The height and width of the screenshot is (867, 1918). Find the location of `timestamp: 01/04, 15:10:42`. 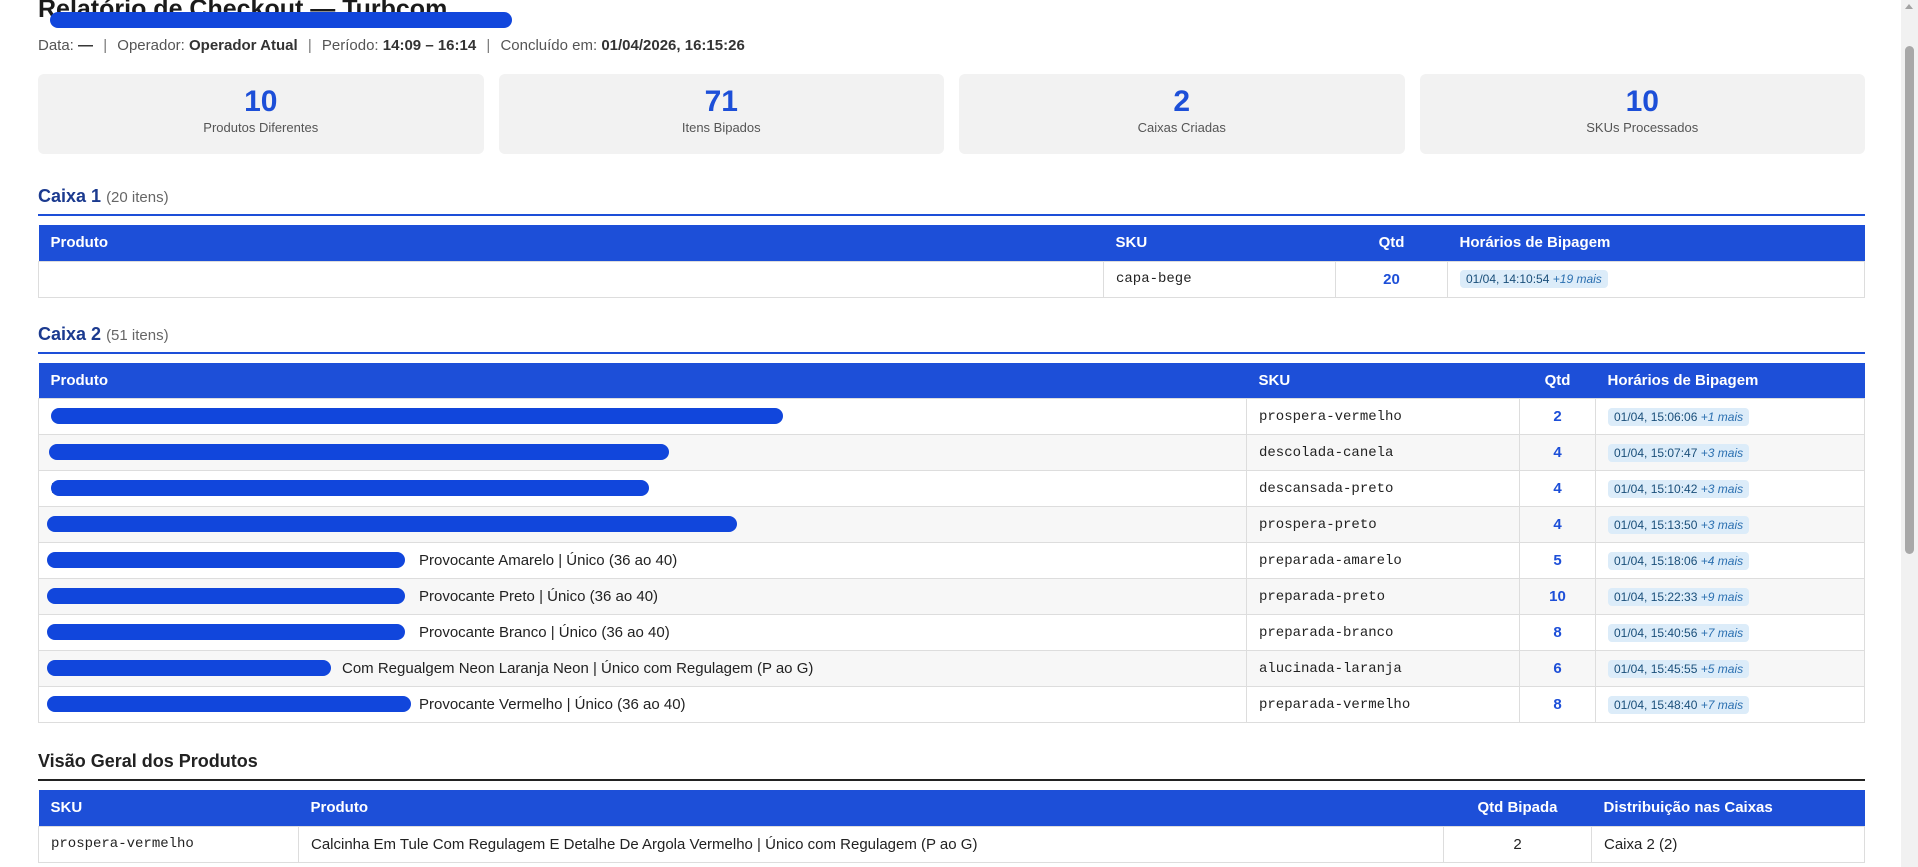

timestamp: 01/04, 15:10:42 is located at coordinates (1656, 488).